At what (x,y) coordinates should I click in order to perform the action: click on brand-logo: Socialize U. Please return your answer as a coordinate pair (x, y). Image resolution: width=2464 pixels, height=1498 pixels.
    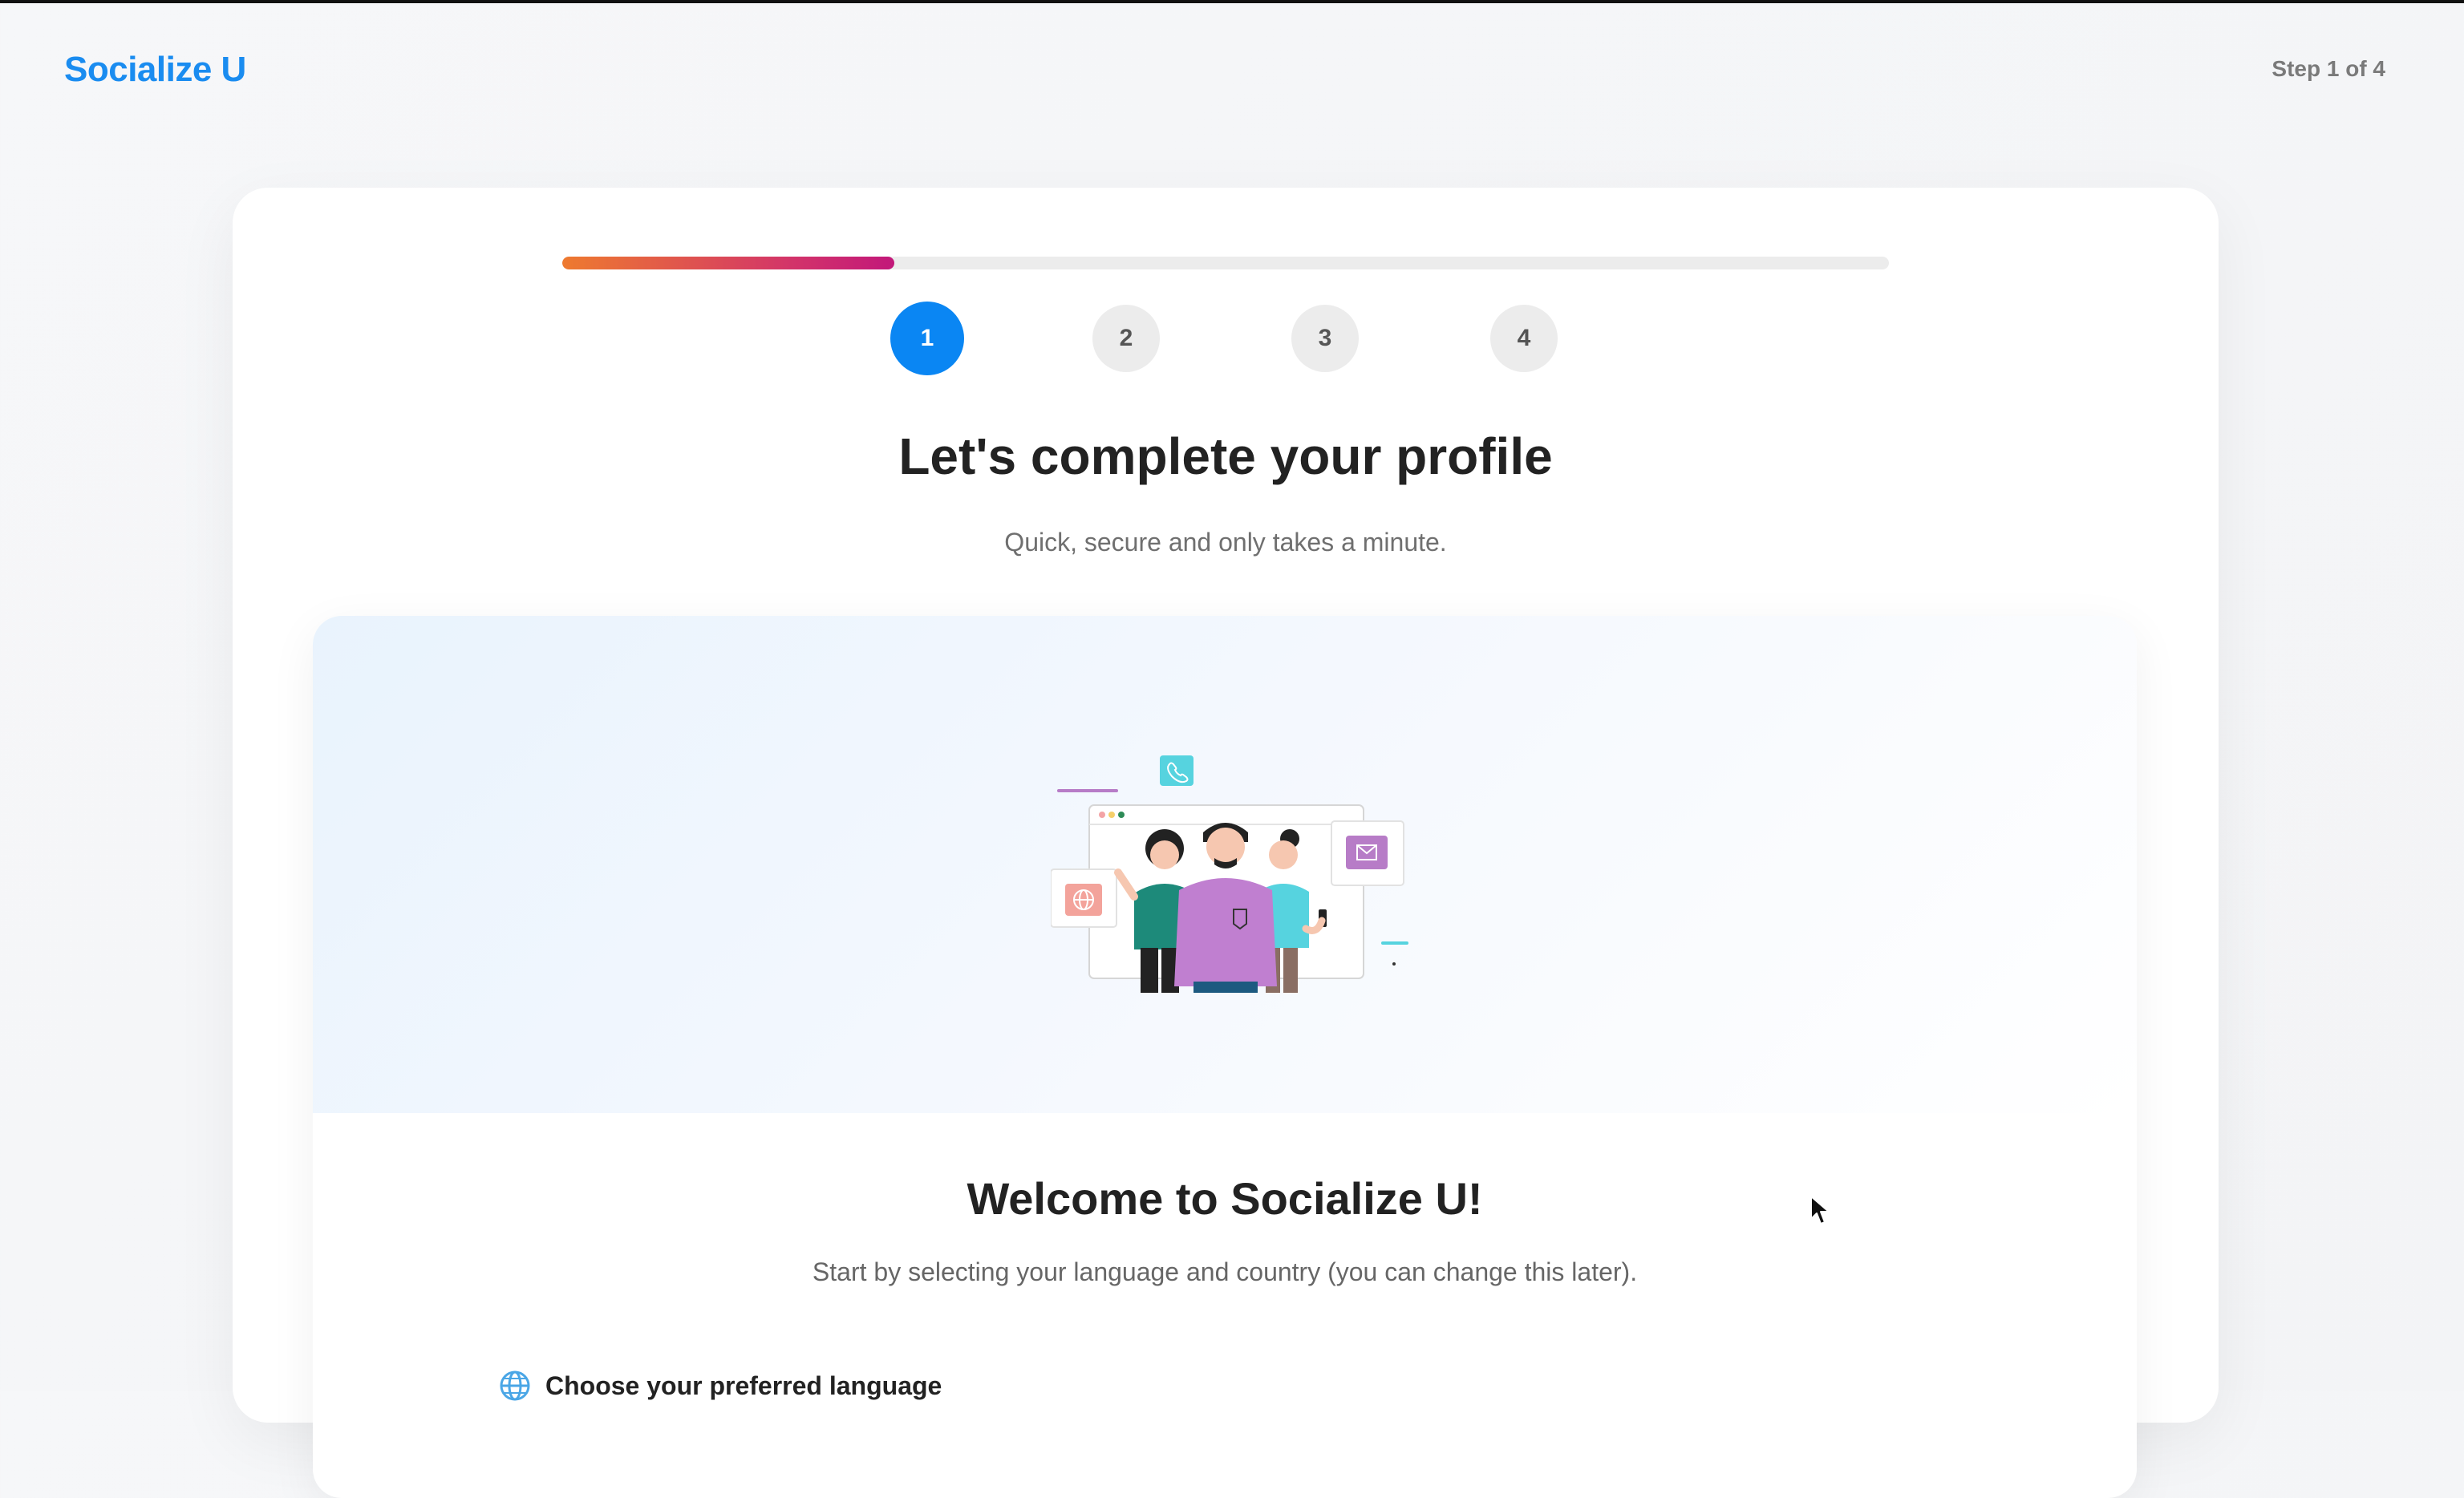
    Looking at the image, I should click on (155, 70).